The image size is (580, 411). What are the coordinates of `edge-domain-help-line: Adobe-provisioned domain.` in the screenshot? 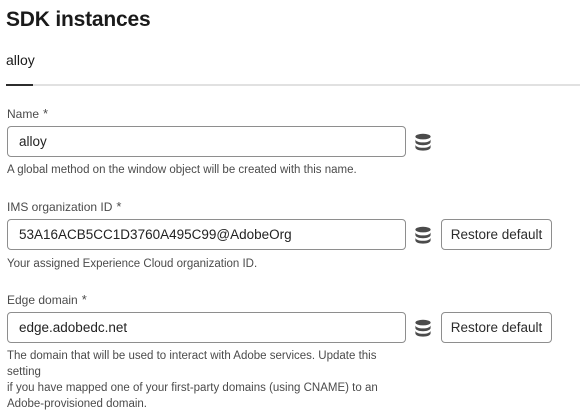 It's located at (77, 404).